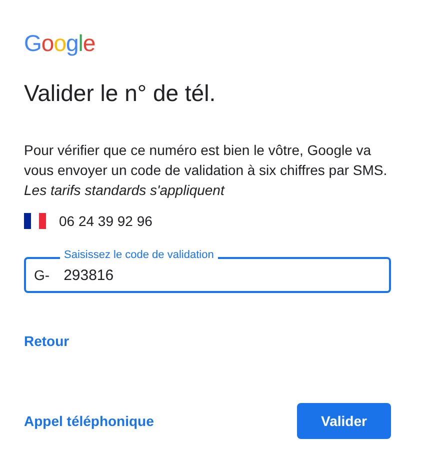 The width and height of the screenshot is (429, 464). I want to click on description-text: Pour vérifier que ce numéro est bien le vôtre, Google va vous envoyer un code de validation à six chiffres par SMS., so click(206, 160).